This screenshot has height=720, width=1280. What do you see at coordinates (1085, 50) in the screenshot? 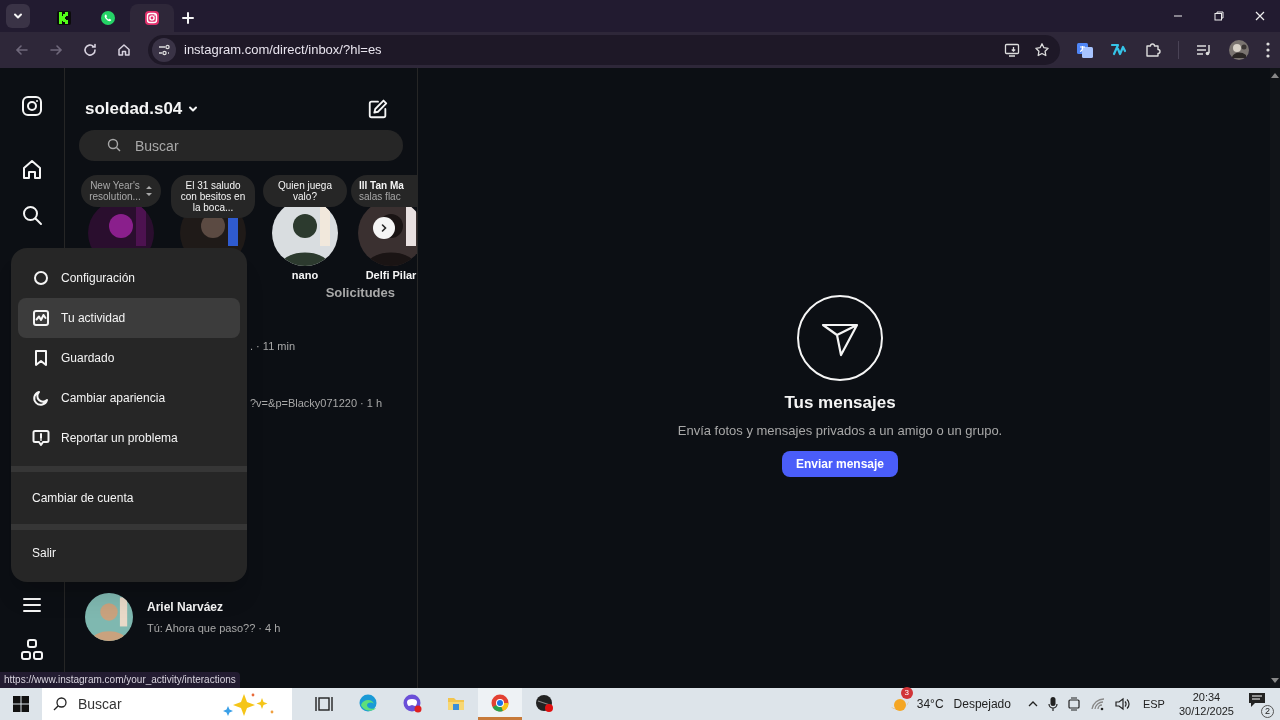
I see `translate-icon` at bounding box center [1085, 50].